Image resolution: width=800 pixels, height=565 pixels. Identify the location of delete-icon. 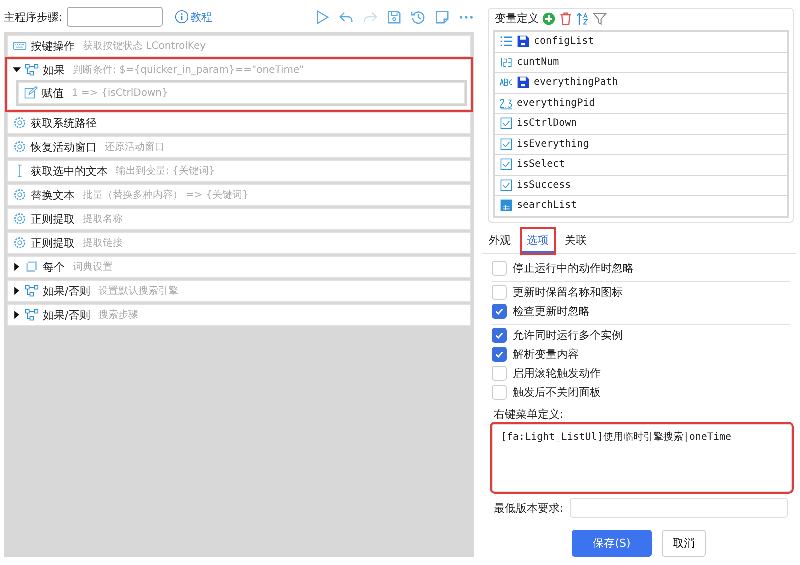
(566, 19).